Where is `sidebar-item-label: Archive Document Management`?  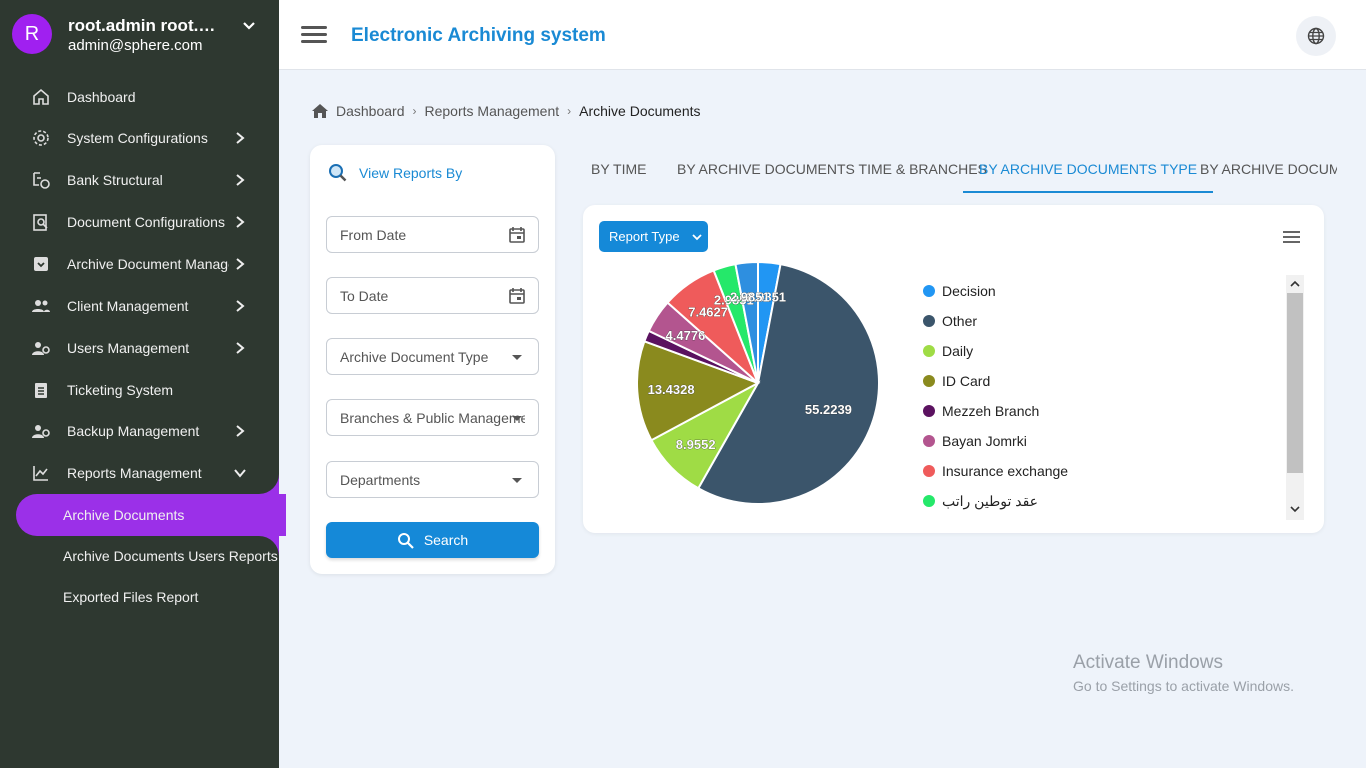 sidebar-item-label: Archive Document Management is located at coordinates (148, 264).